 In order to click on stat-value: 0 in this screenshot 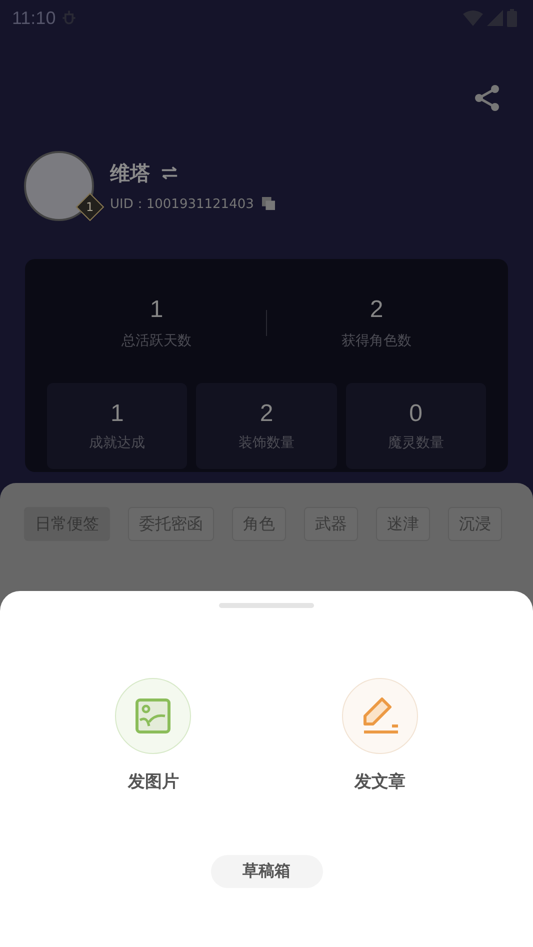, I will do `click(415, 414)`.